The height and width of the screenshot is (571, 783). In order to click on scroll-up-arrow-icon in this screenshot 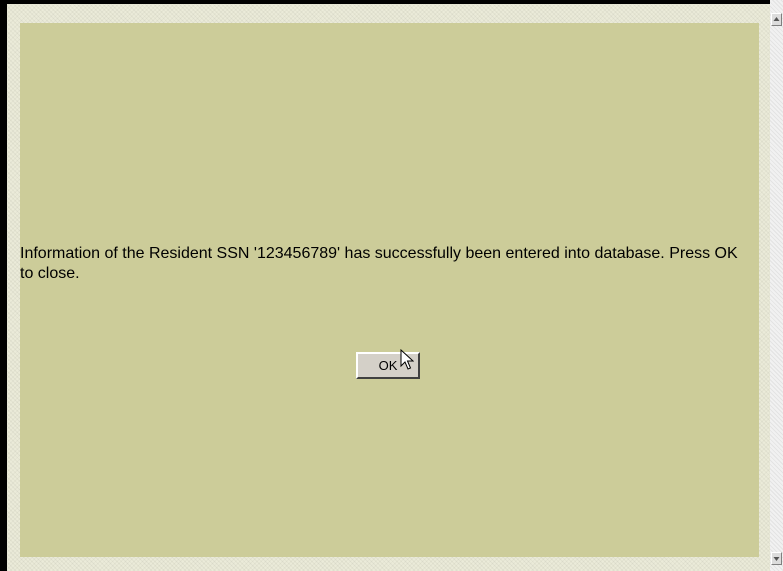, I will do `click(776, 19)`.